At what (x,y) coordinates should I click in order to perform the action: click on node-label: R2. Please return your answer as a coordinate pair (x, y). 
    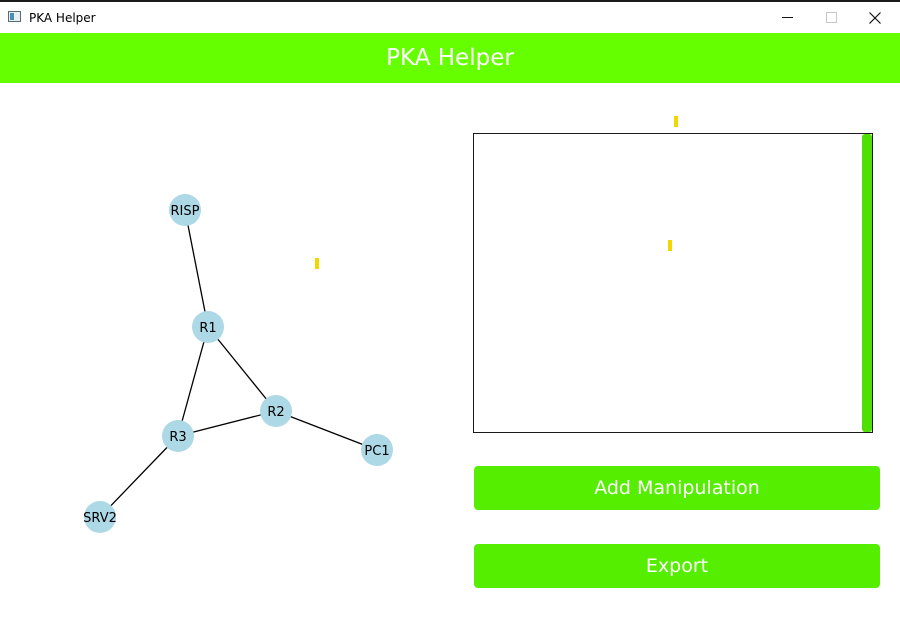
    Looking at the image, I should click on (275, 412).